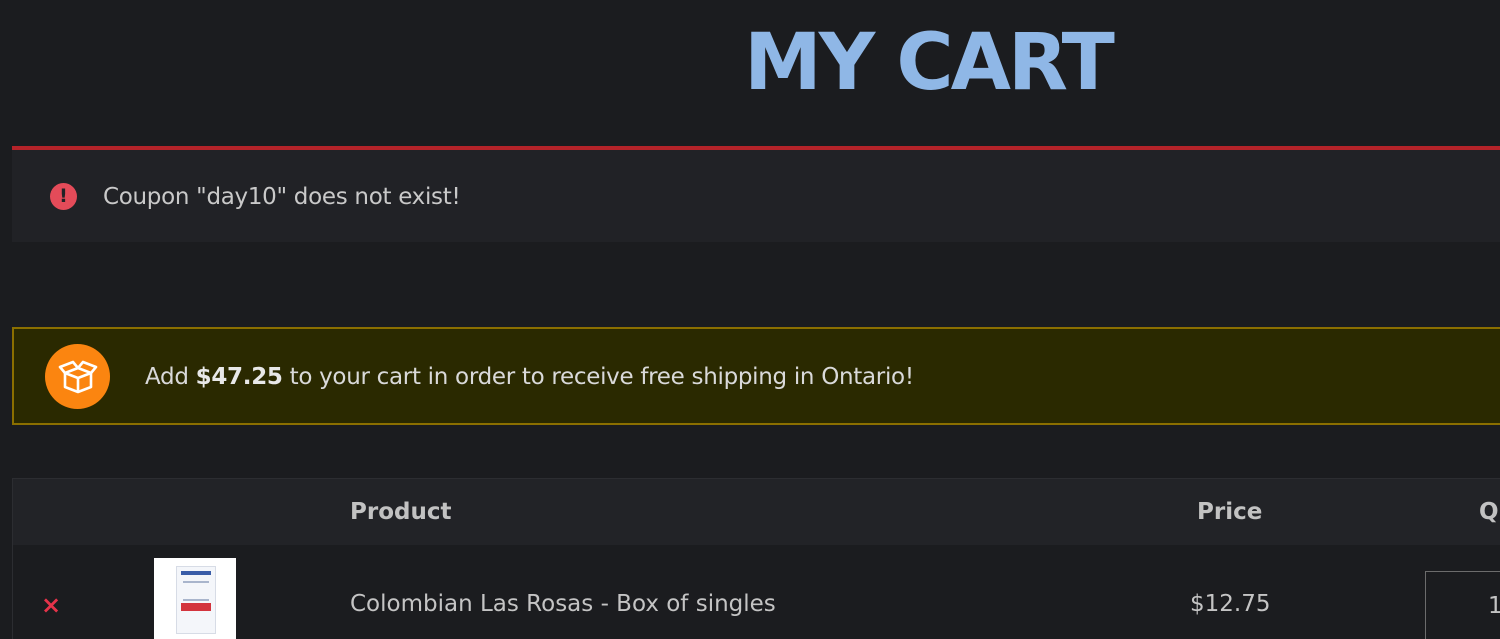 Image resolution: width=1500 pixels, height=639 pixels. I want to click on cart-table-header: Product Price Q, so click(756, 512).